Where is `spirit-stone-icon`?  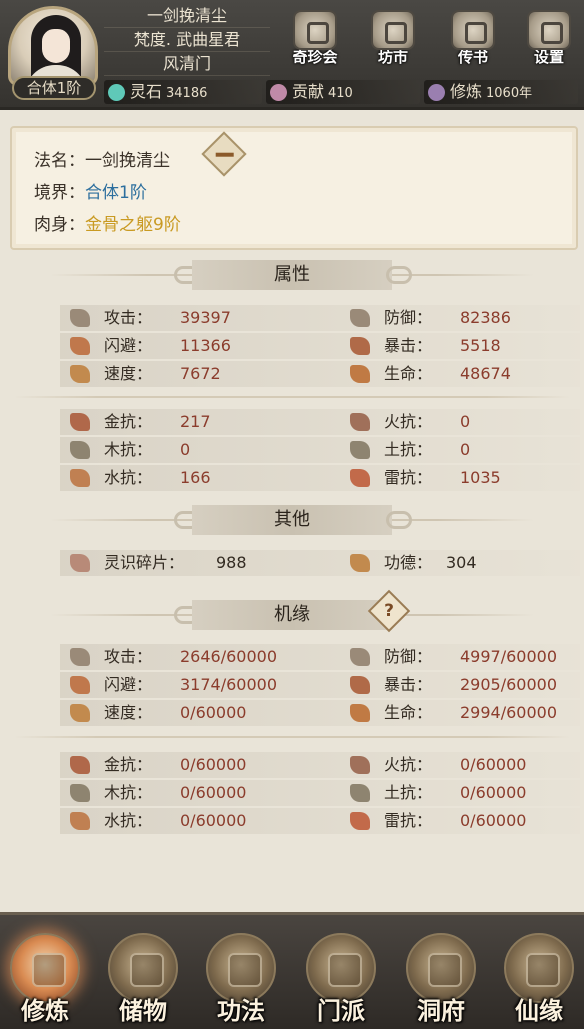
spirit-stone-icon is located at coordinates (116, 92).